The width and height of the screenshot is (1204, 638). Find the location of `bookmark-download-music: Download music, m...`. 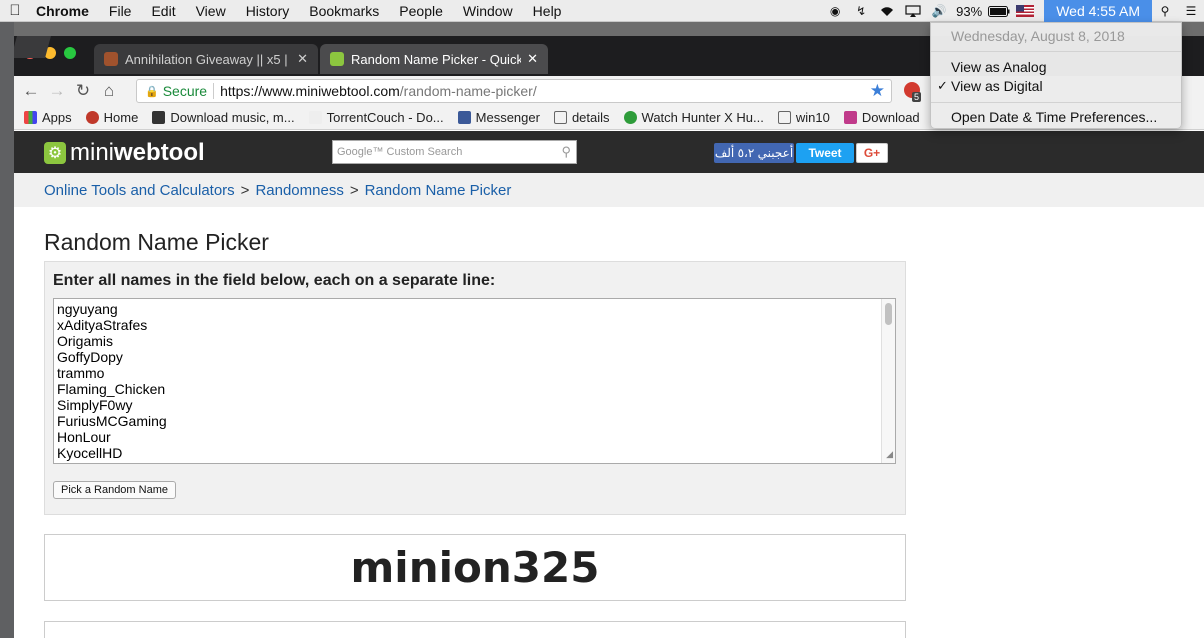

bookmark-download-music: Download music, m... is located at coordinates (223, 117).